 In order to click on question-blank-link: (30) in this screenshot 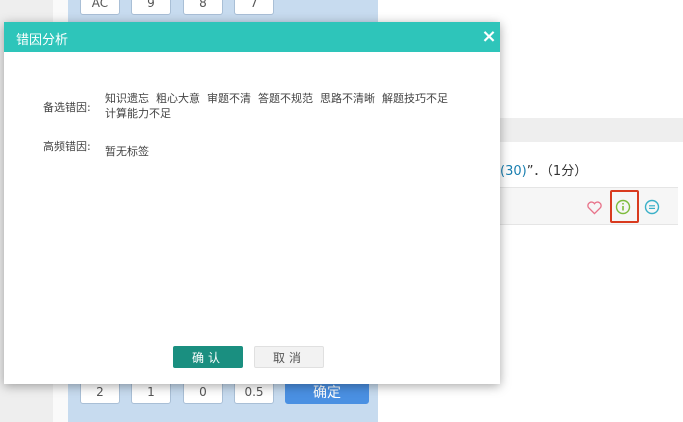, I will do `click(513, 171)`.